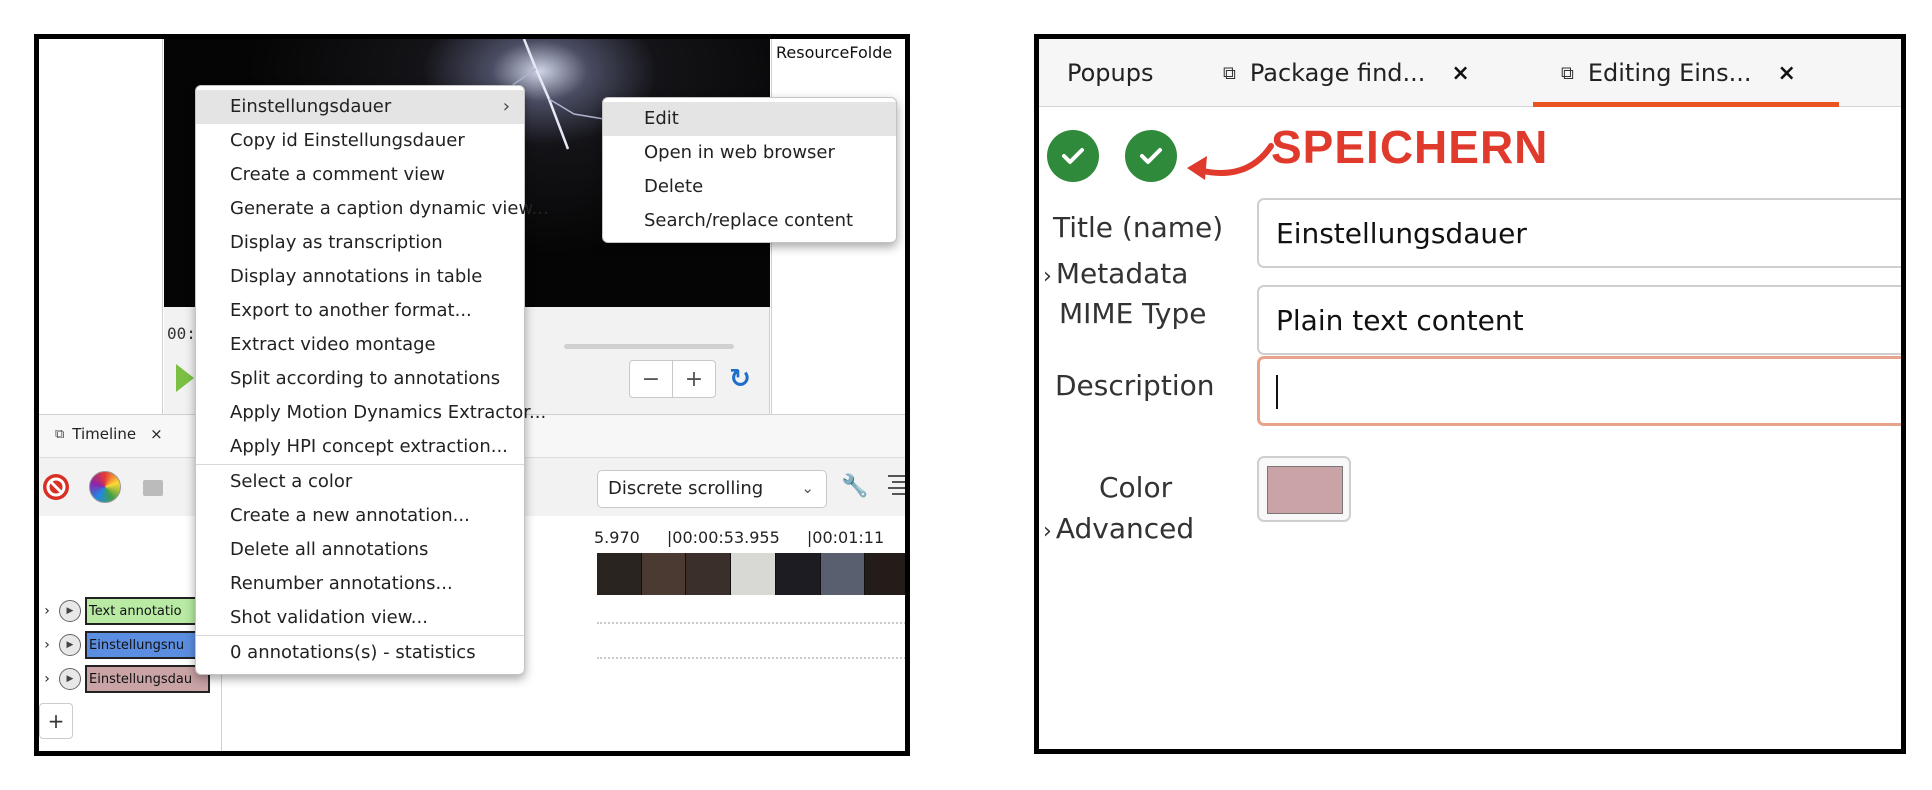 This screenshot has width=1932, height=790. Describe the element at coordinates (147, 679) in the screenshot. I see `track-label: Einstellungsdau` at that location.